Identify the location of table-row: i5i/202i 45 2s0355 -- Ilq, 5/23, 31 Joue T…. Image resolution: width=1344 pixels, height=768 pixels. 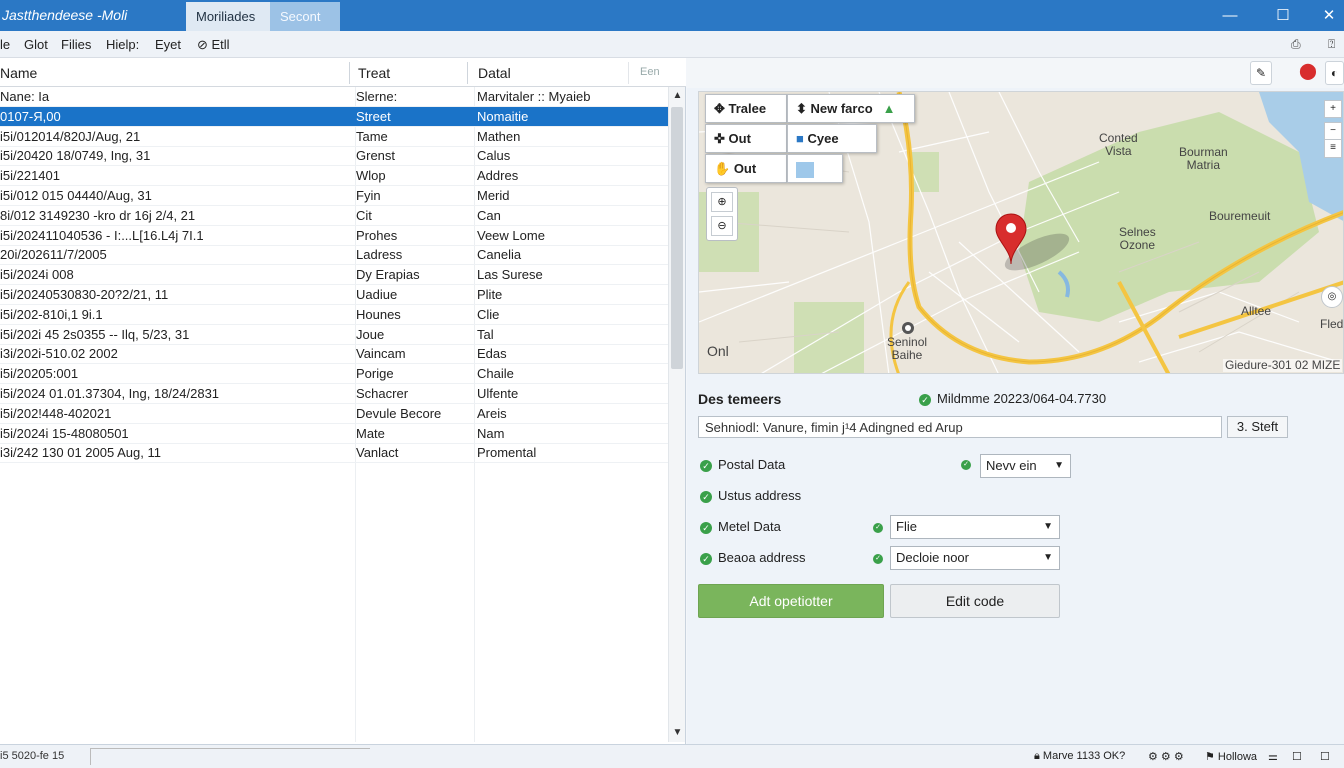
(334, 335).